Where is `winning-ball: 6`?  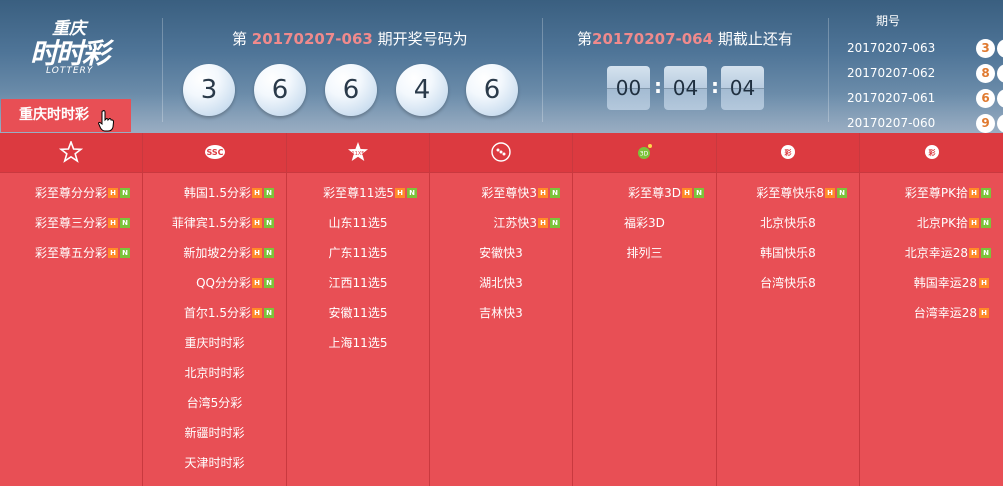 winning-ball: 6 is located at coordinates (492, 90).